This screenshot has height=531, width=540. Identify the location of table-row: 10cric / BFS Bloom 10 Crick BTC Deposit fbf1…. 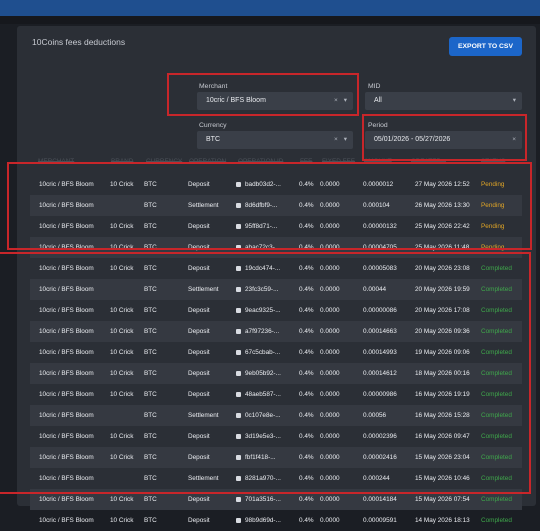
(276, 457).